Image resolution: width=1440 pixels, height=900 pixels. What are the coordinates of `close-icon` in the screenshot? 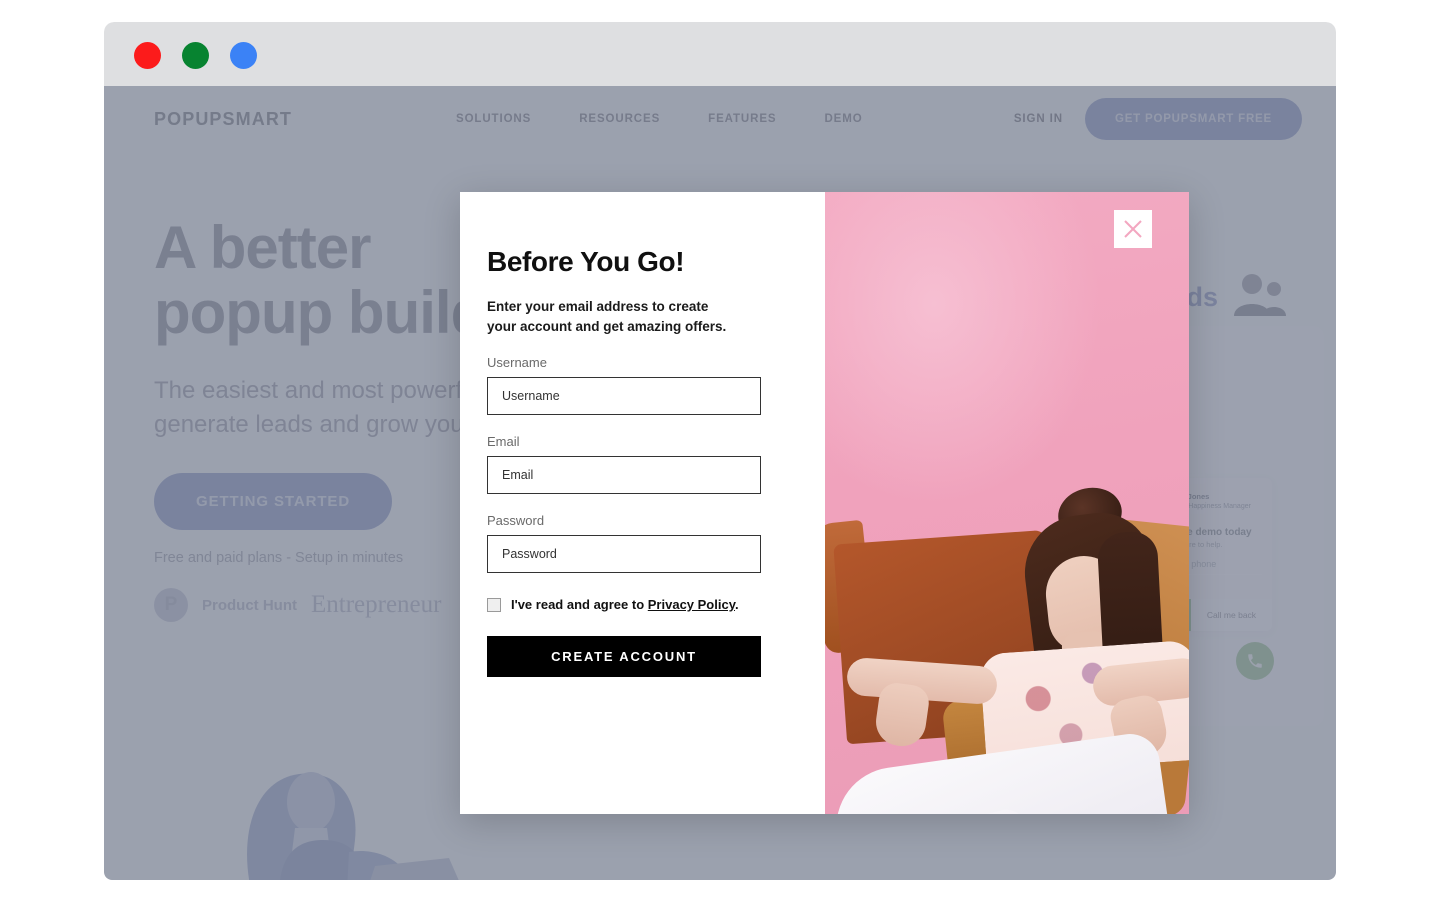 It's located at (1133, 229).